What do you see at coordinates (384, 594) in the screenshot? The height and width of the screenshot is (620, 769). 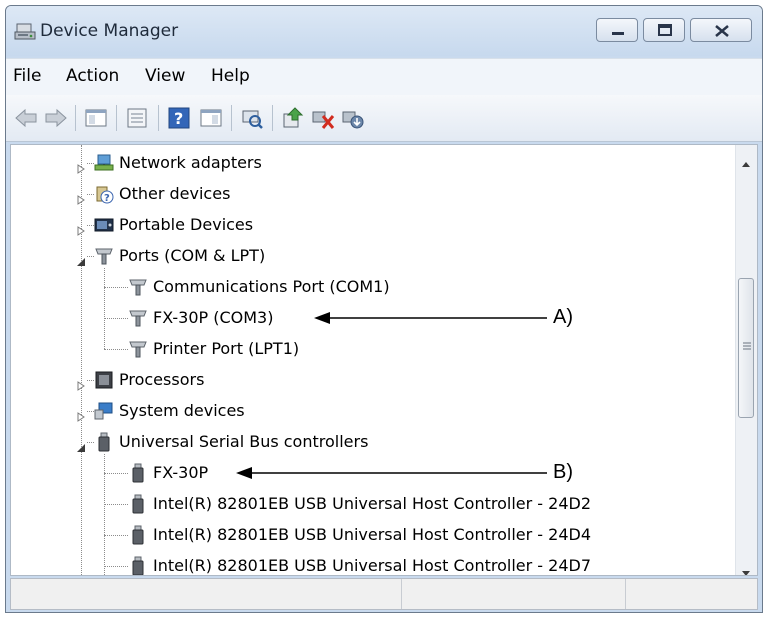 I see `status-bar` at bounding box center [384, 594].